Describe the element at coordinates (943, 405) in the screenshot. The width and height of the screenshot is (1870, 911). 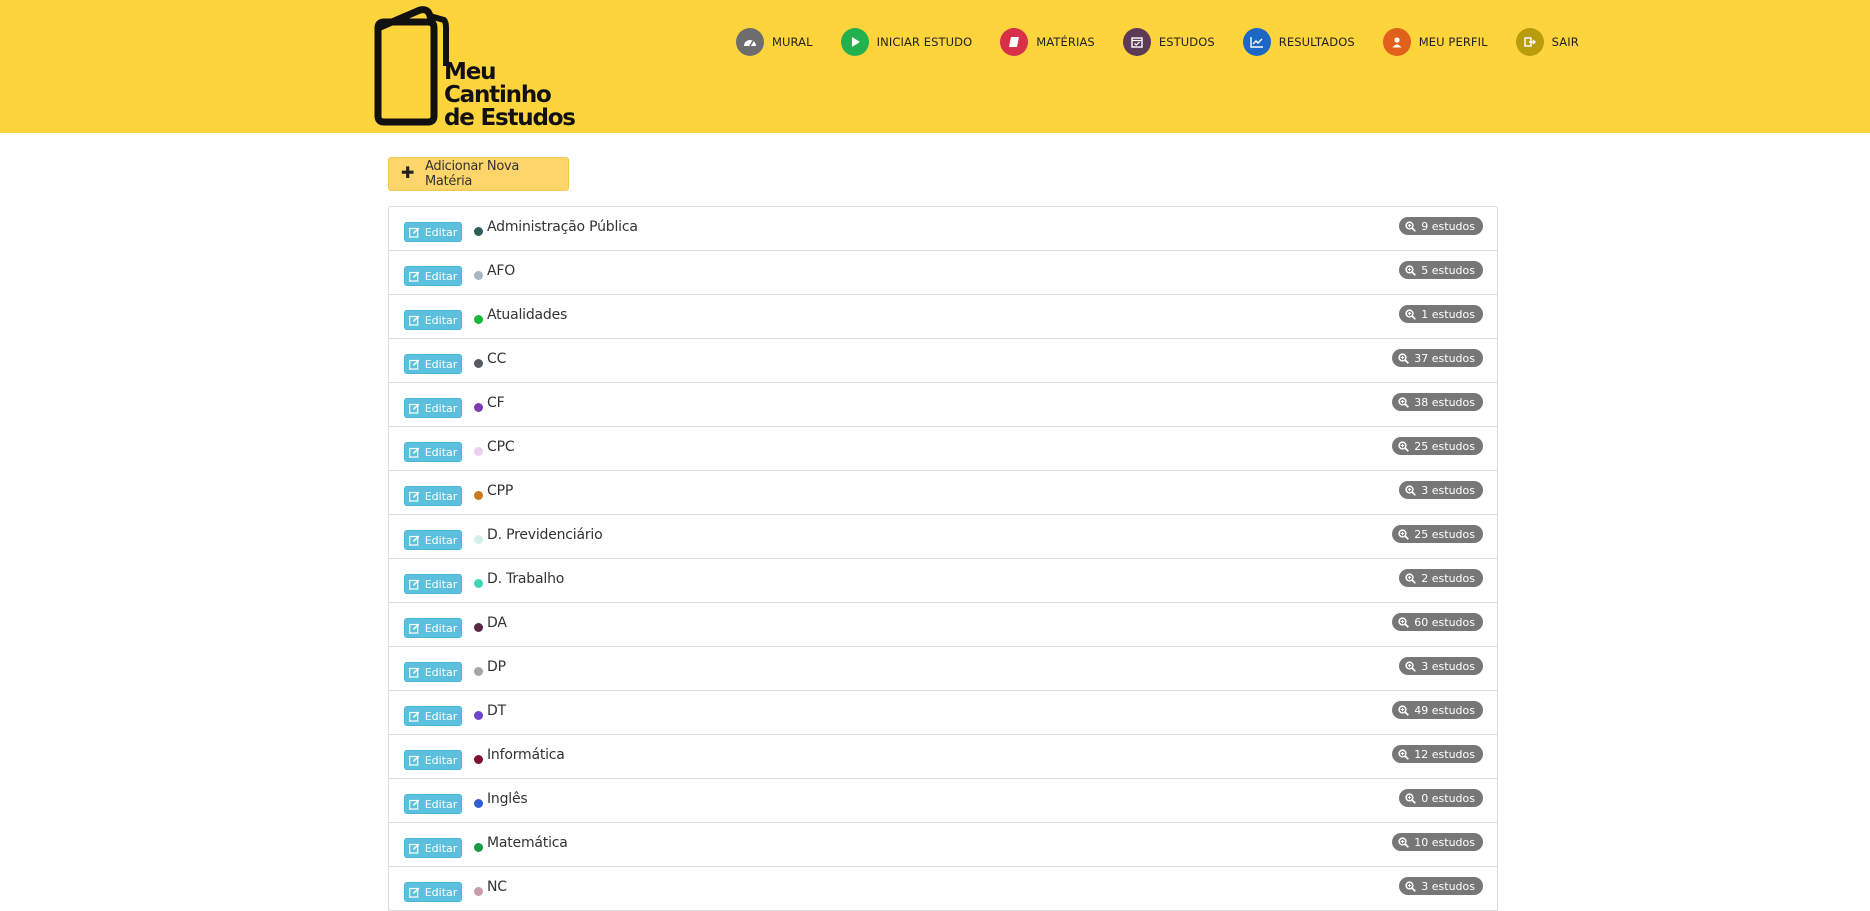
I see `subject-row: Editar CF 38 estudos` at that location.